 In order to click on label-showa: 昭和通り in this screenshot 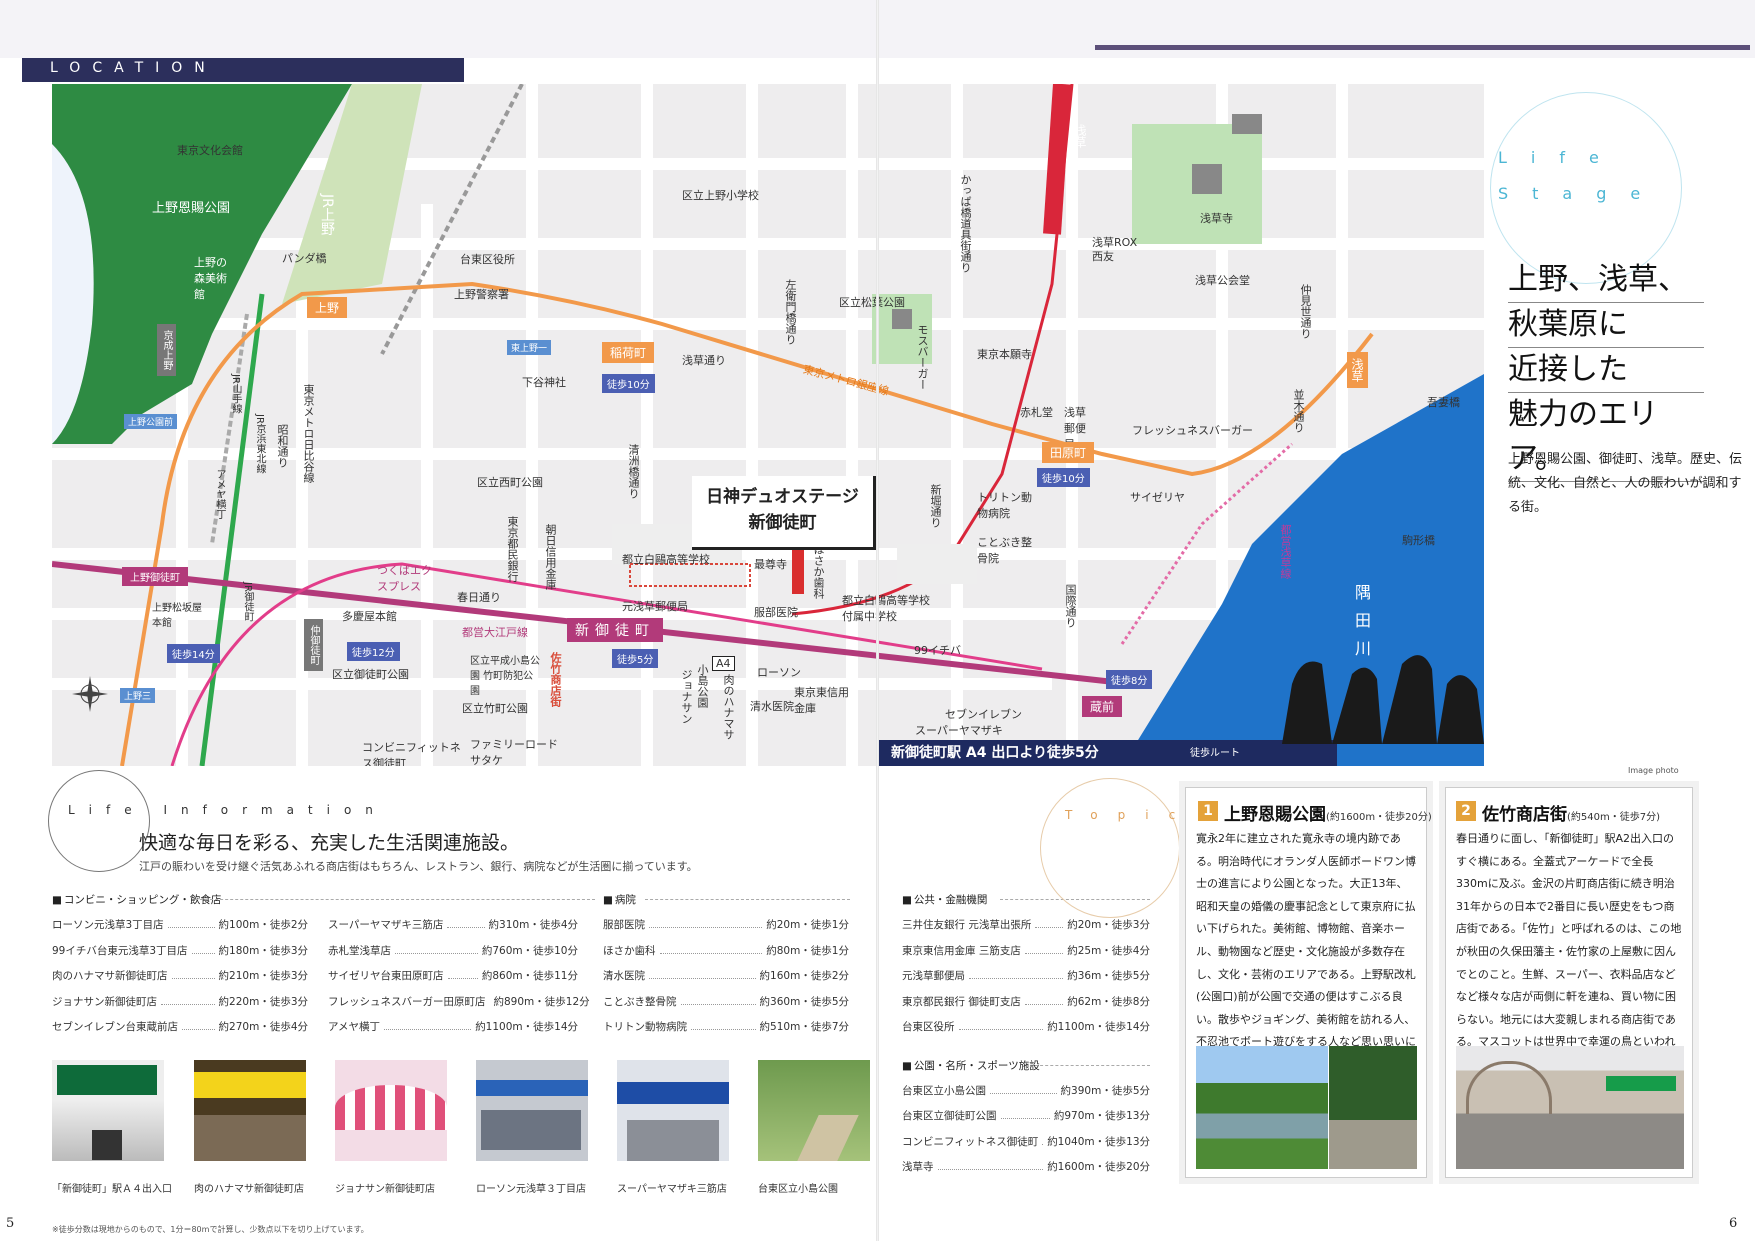, I will do `click(282, 446)`.